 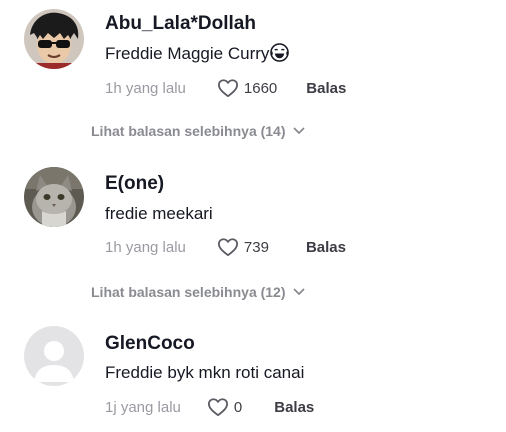 I want to click on view-more-replies-button: Lihat balasan selebihnya (12), so click(x=198, y=292).